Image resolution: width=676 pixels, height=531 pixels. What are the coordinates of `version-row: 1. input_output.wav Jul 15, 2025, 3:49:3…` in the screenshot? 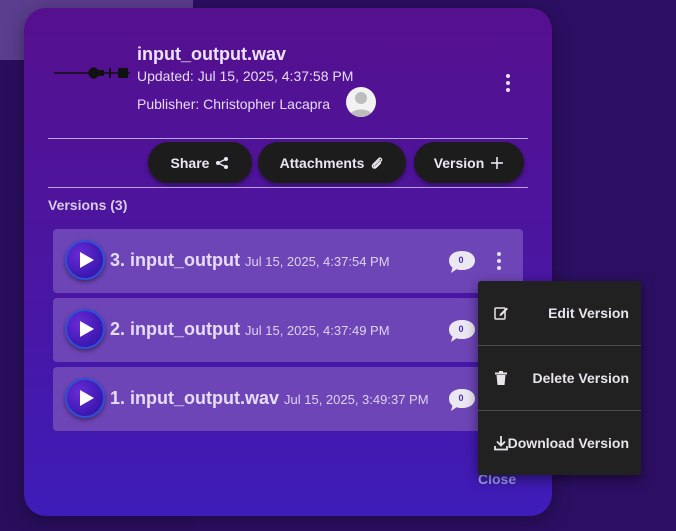 It's located at (288, 399).